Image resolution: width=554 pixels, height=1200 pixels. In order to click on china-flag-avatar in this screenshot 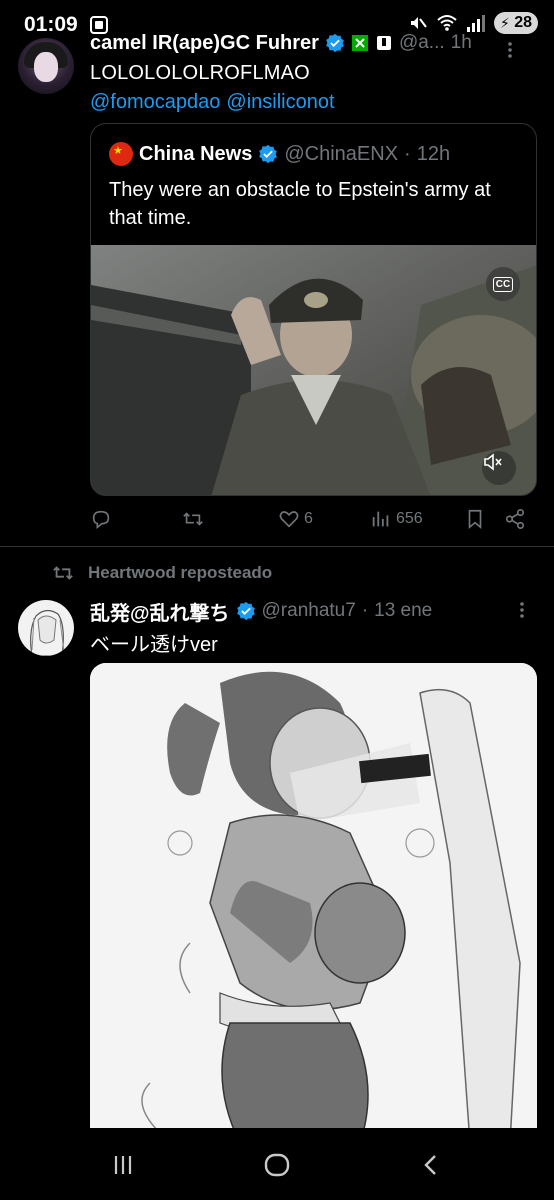, I will do `click(121, 154)`.